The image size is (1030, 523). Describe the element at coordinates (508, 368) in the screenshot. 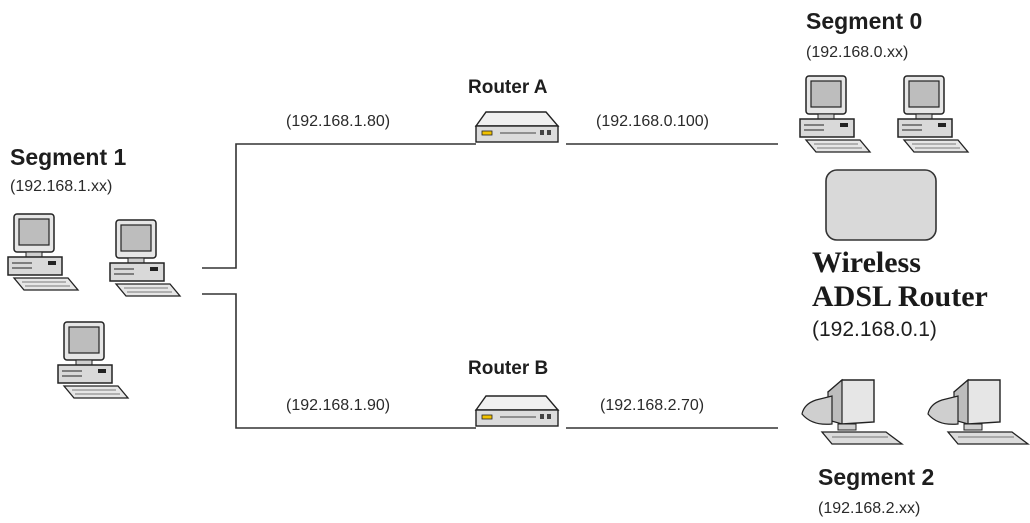

I see `router-b-title: Router B` at that location.